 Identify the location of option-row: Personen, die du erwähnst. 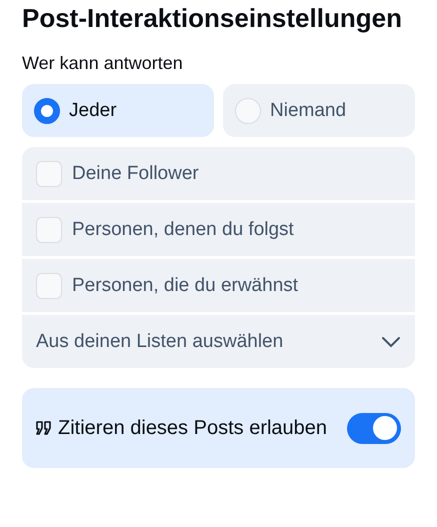
(218, 285).